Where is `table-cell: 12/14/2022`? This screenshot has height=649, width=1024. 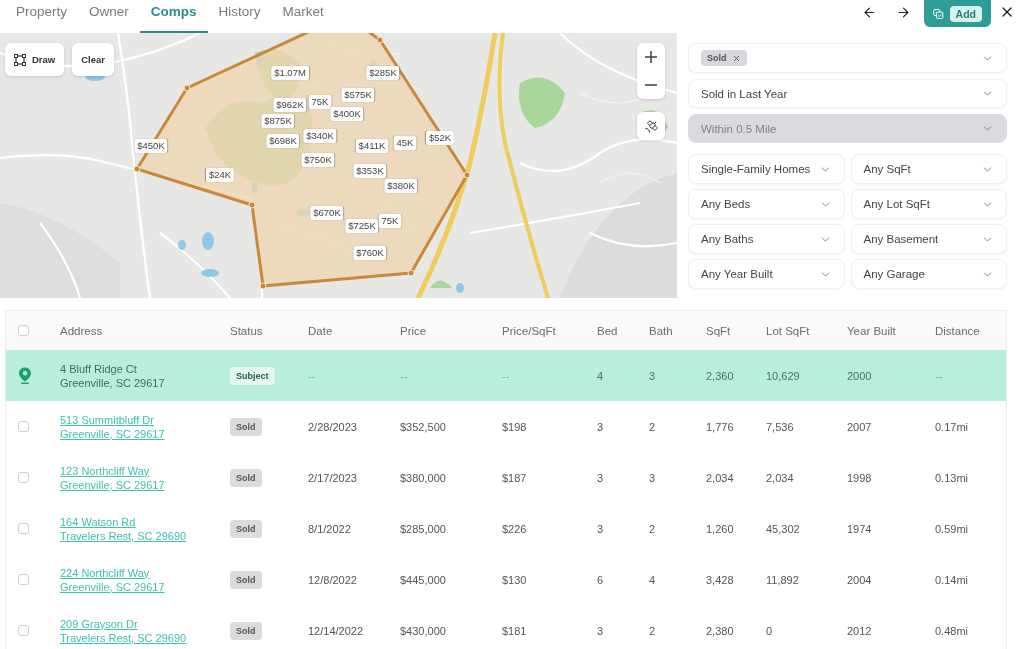
table-cell: 12/14/2022 is located at coordinates (336, 630).